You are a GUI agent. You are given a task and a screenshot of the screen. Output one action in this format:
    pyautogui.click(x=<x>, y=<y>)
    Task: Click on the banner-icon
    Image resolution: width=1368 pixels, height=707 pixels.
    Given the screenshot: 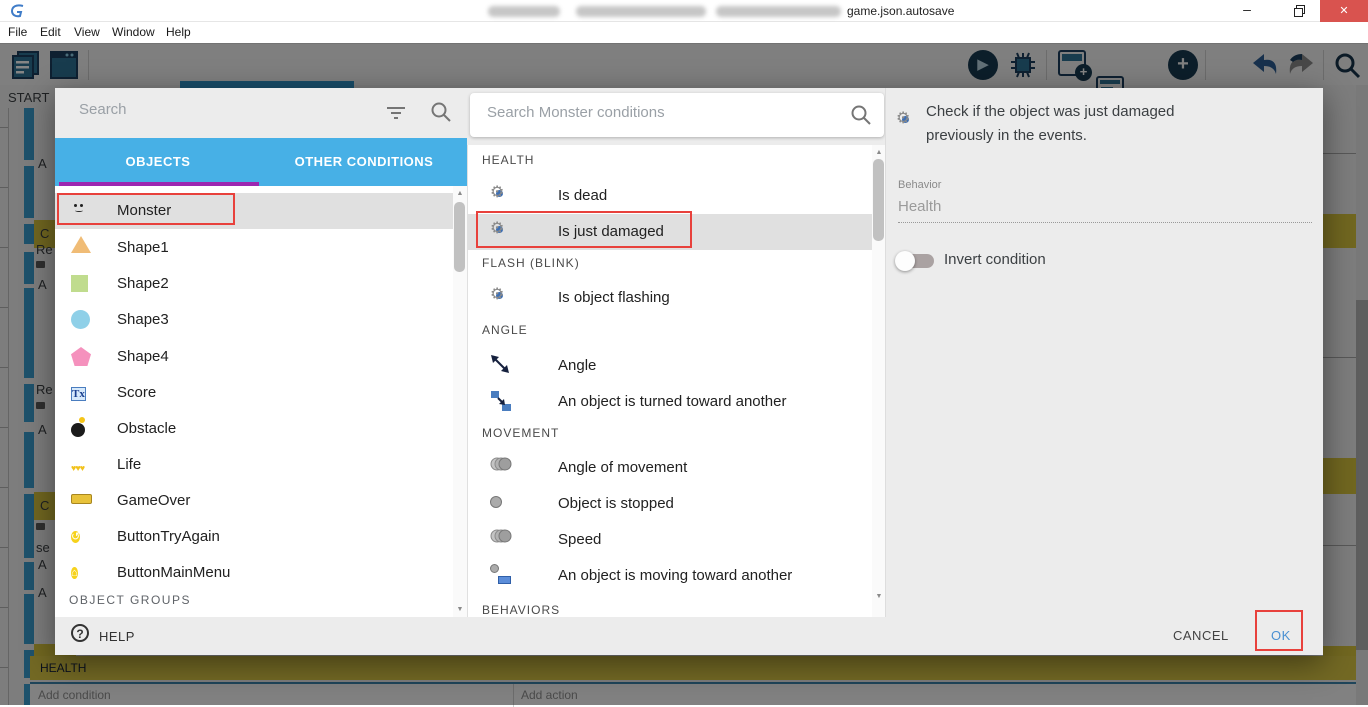 What is the action you would take?
    pyautogui.click(x=84, y=501)
    